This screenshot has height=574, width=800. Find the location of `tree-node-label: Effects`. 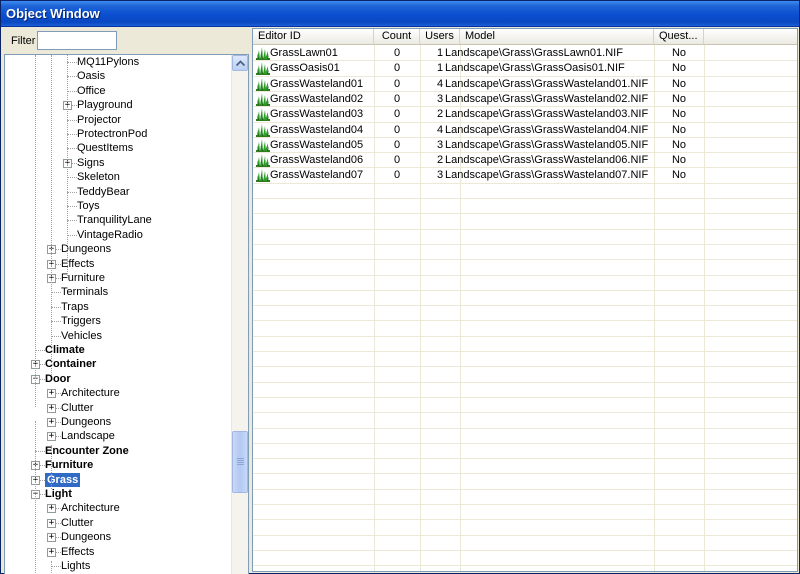

tree-node-label: Effects is located at coordinates (78, 552).